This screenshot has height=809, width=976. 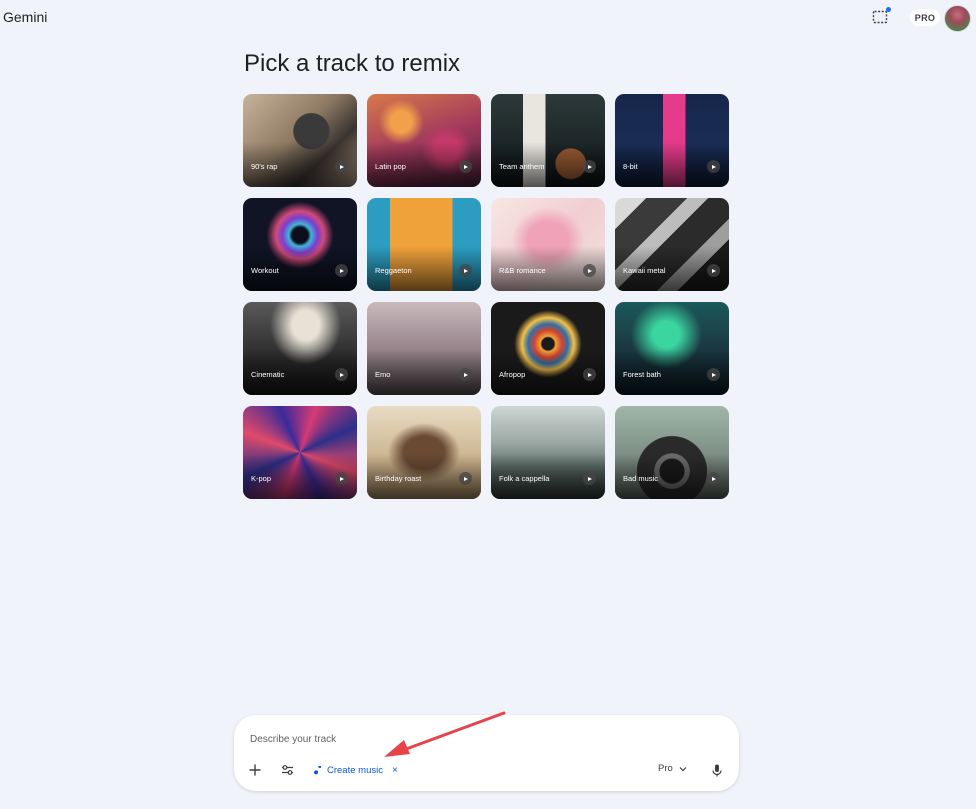 I want to click on pro-badge: PRO, so click(x=925, y=17).